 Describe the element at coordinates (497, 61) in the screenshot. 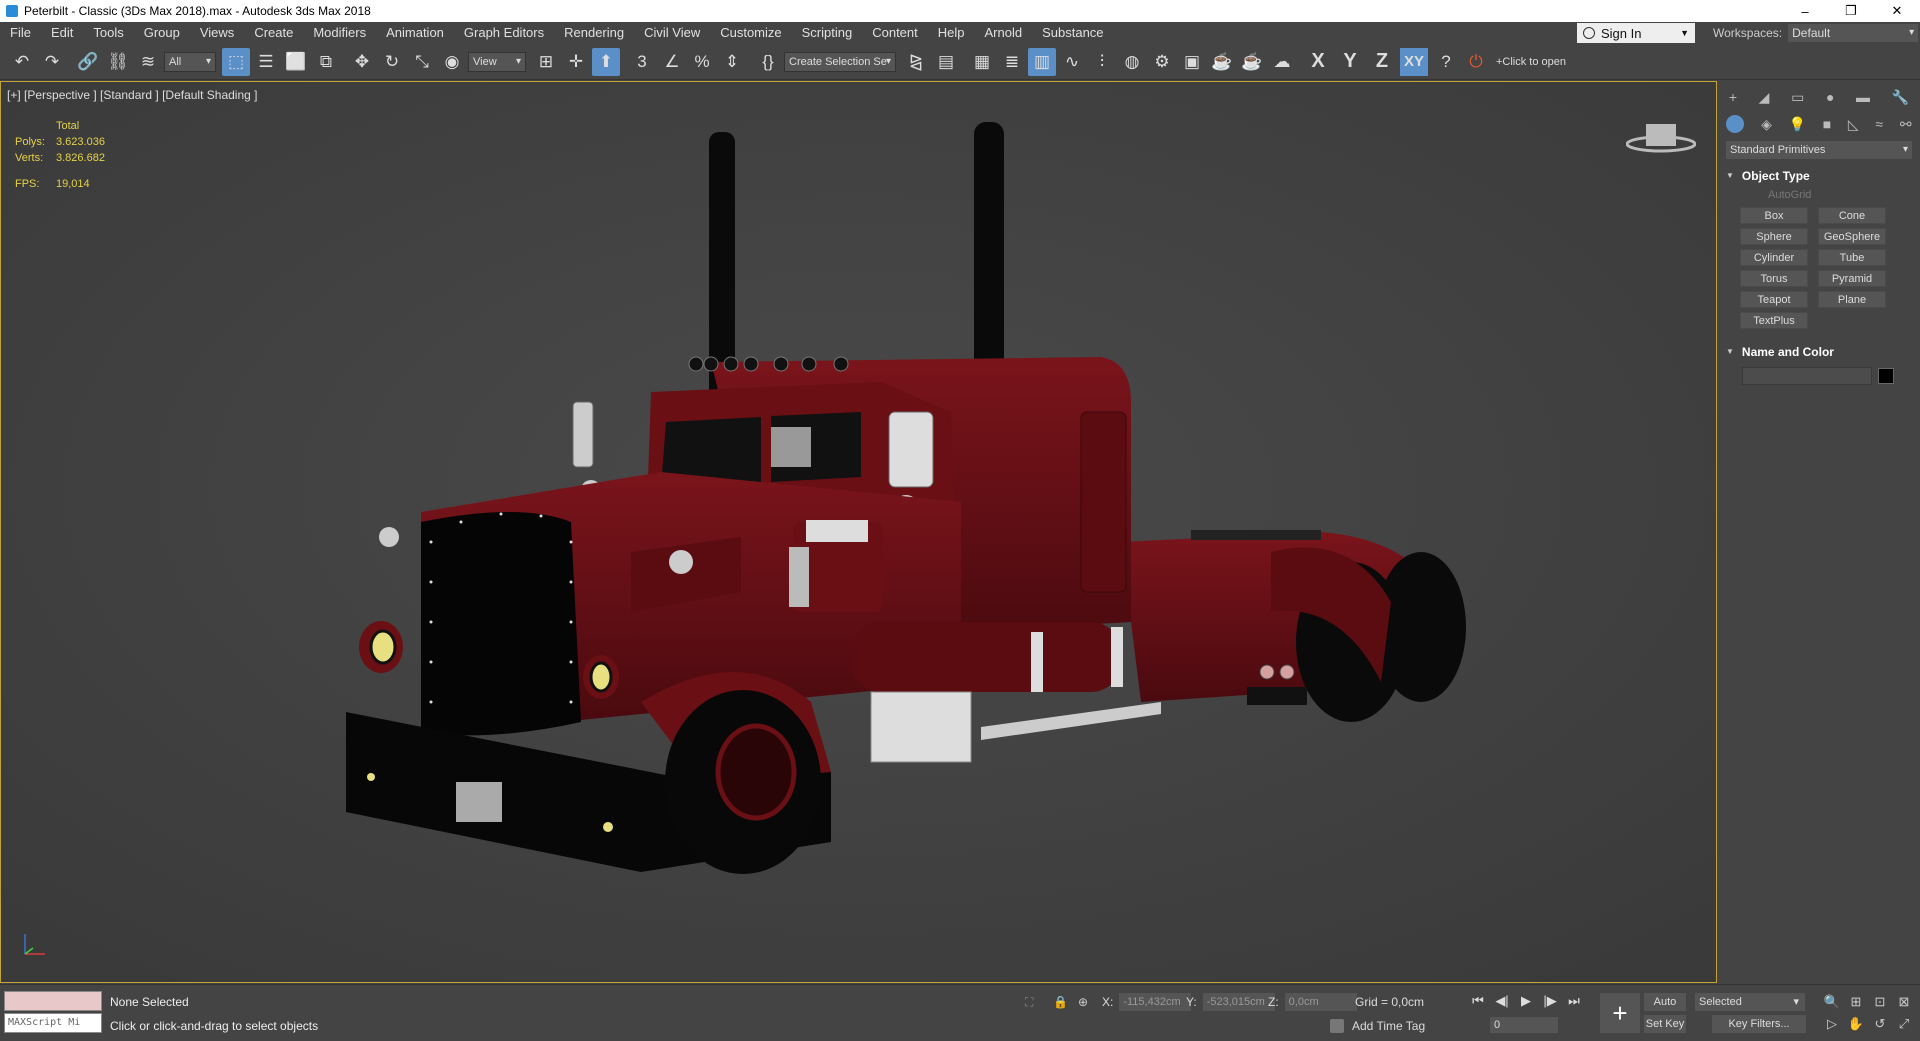

I see `reference-coordinate-dropdown: View` at that location.